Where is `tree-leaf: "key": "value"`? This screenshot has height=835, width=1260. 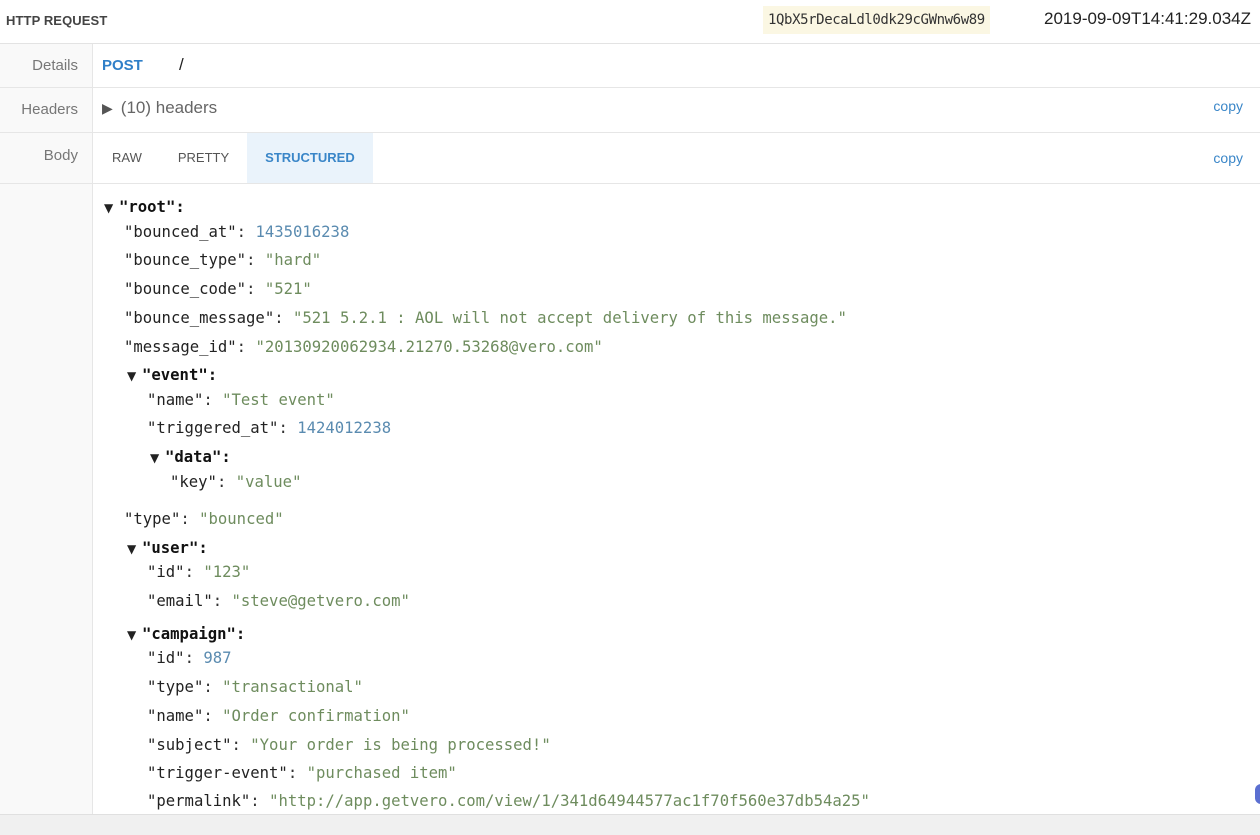
tree-leaf: "key": "value" is located at coordinates (236, 482).